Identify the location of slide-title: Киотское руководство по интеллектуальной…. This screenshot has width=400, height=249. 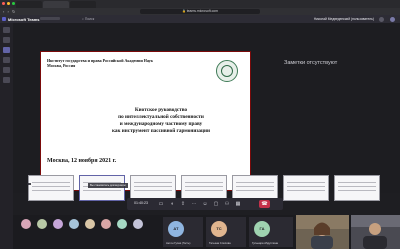
(161, 120).